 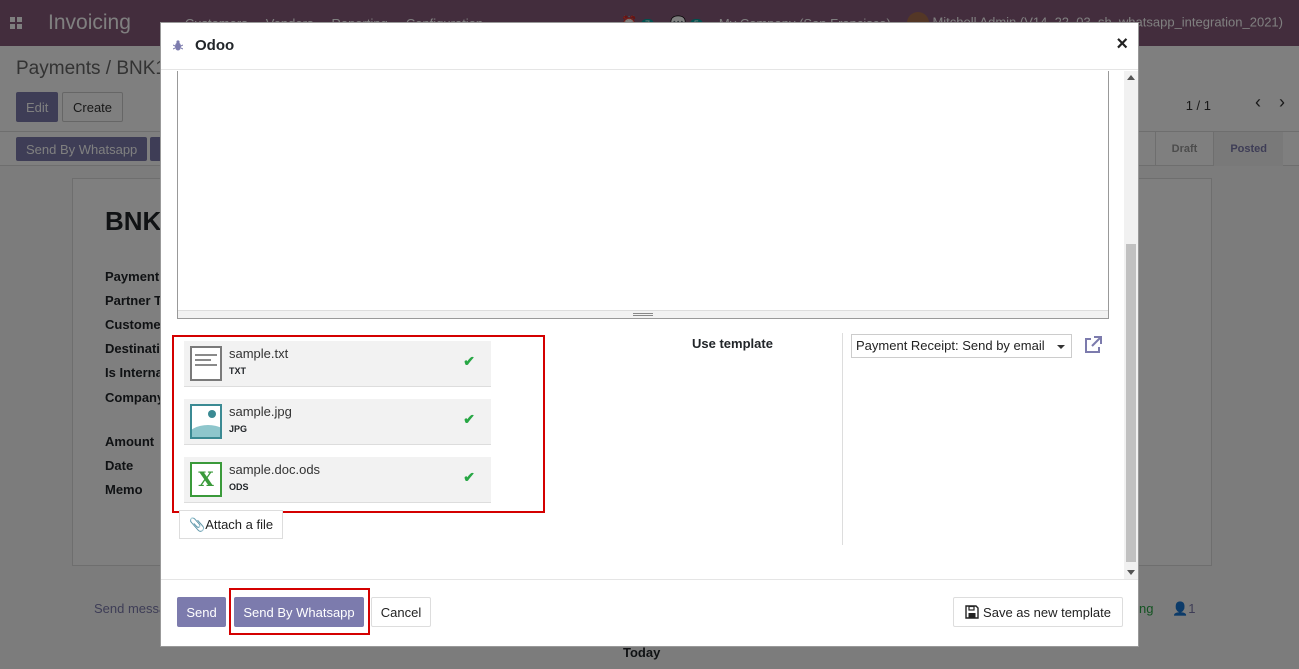 What do you see at coordinates (337, 422) in the screenshot?
I see `attachment-item: sample.jpg JPG ✔` at bounding box center [337, 422].